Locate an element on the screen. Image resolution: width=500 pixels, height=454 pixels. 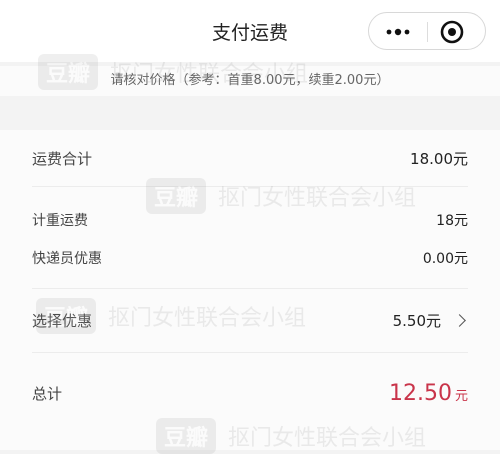
detail-value: 0.00元 is located at coordinates (445, 259).